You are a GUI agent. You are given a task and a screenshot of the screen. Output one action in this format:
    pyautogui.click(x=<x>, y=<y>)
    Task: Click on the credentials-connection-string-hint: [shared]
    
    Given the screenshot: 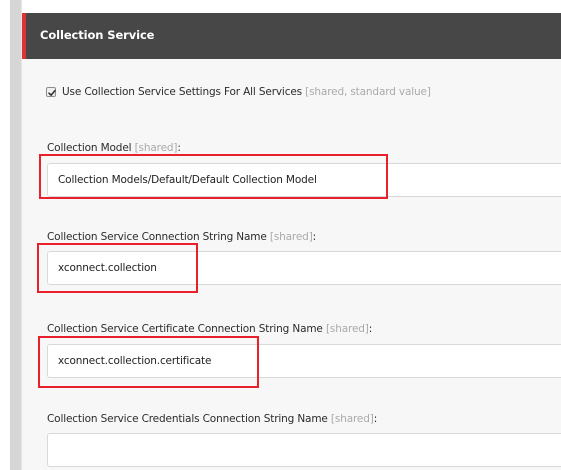 What is the action you would take?
    pyautogui.click(x=352, y=419)
    